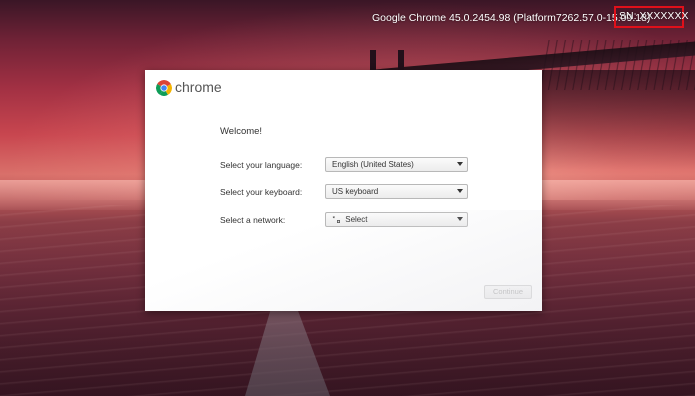  I want to click on network-select: Select, so click(396, 219).